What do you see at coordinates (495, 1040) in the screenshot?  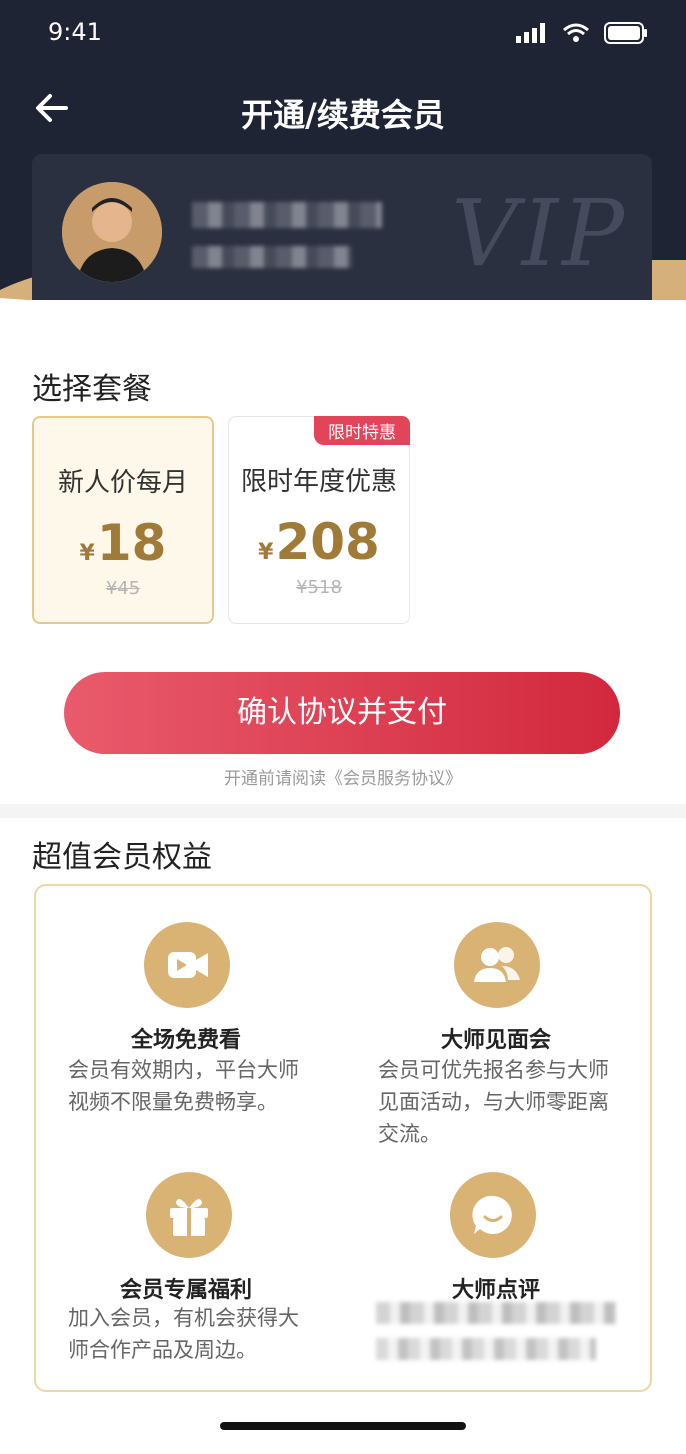 I see `benefit-name: 大师见面会` at bounding box center [495, 1040].